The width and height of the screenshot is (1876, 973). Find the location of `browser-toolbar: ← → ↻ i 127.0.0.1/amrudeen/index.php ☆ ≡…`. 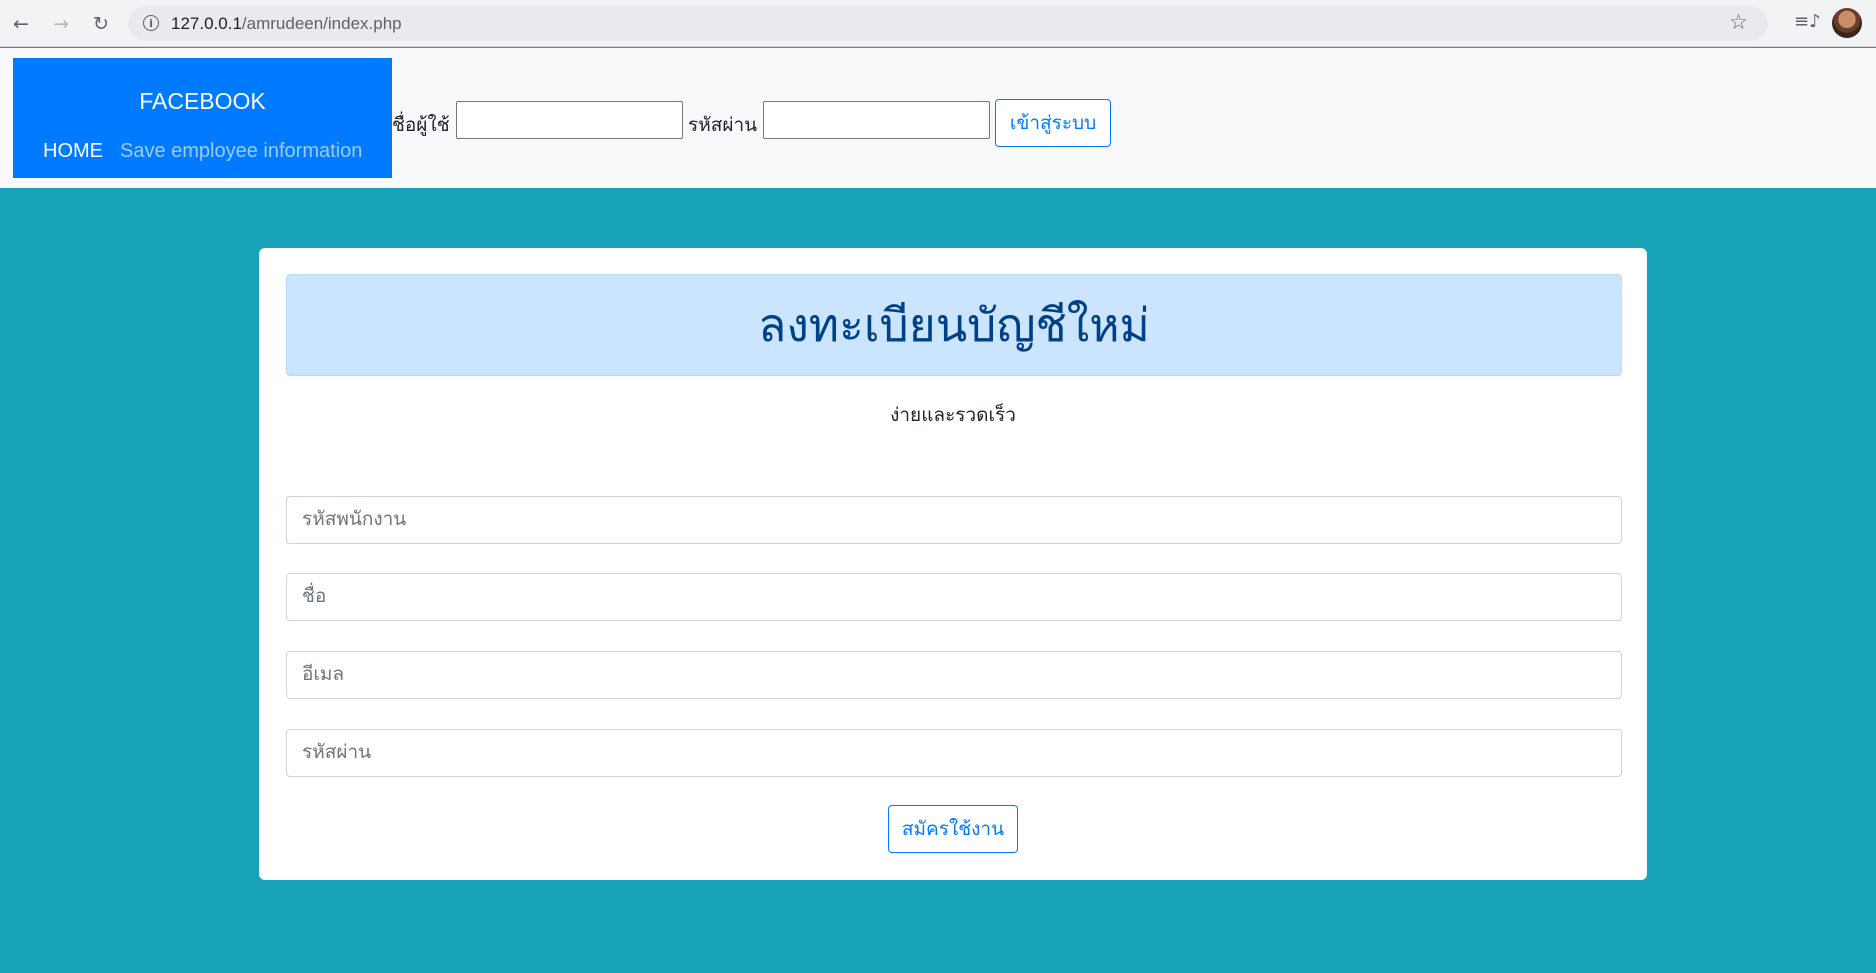

browser-toolbar: ← → ↻ i 127.0.0.1/amrudeen/index.php ☆ ≡… is located at coordinates (938, 23).